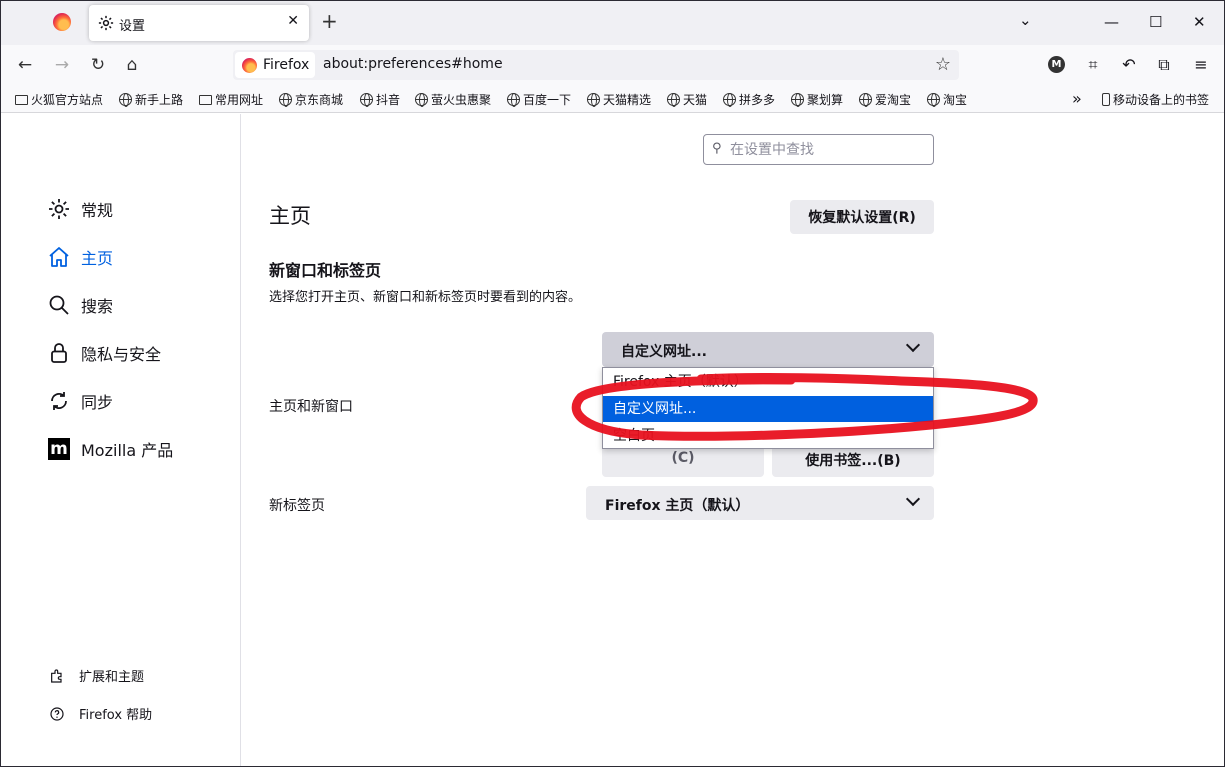 The height and width of the screenshot is (767, 1225). I want to click on home-icon, so click(59, 257).